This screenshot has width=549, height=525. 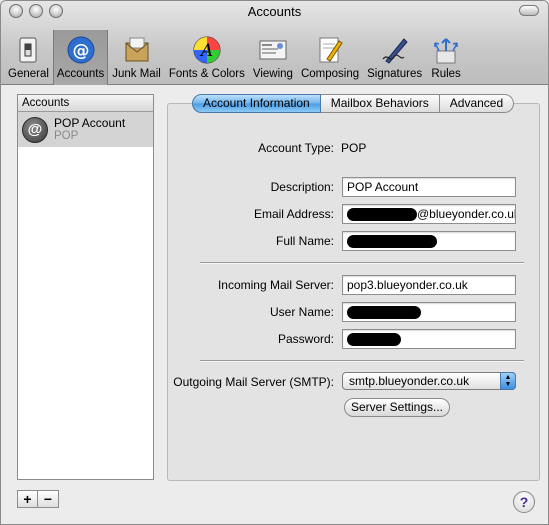 I want to click on account-name: POP Account, so click(x=90, y=123).